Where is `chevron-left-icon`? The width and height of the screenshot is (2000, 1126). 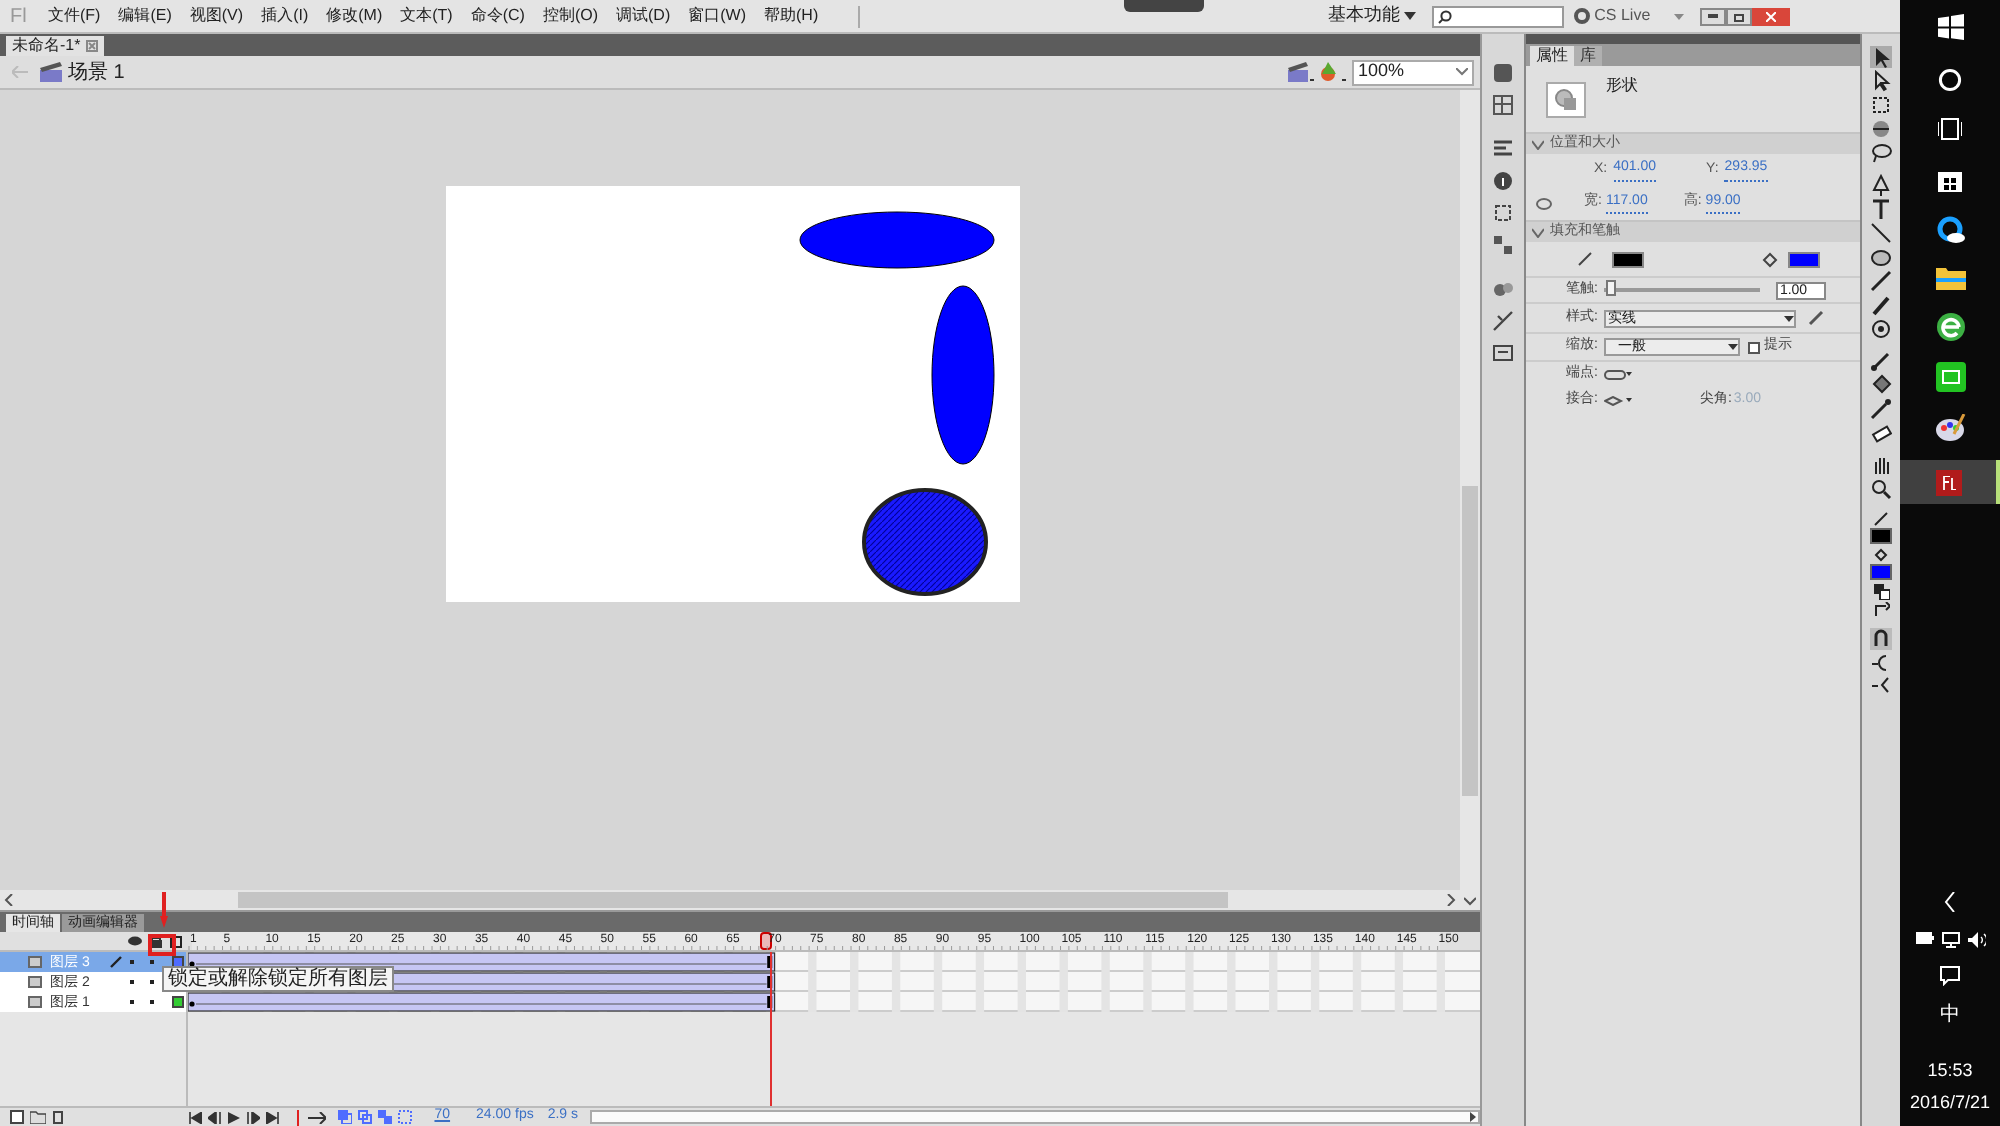
chevron-left-icon is located at coordinates (1950, 902).